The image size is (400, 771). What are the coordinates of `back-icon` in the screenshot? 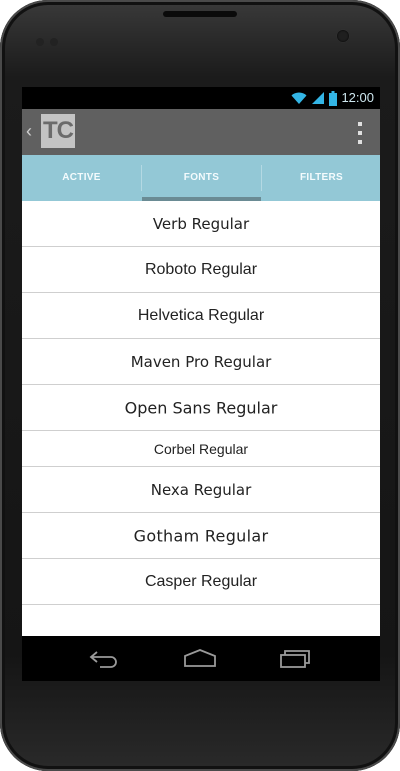 It's located at (104, 658).